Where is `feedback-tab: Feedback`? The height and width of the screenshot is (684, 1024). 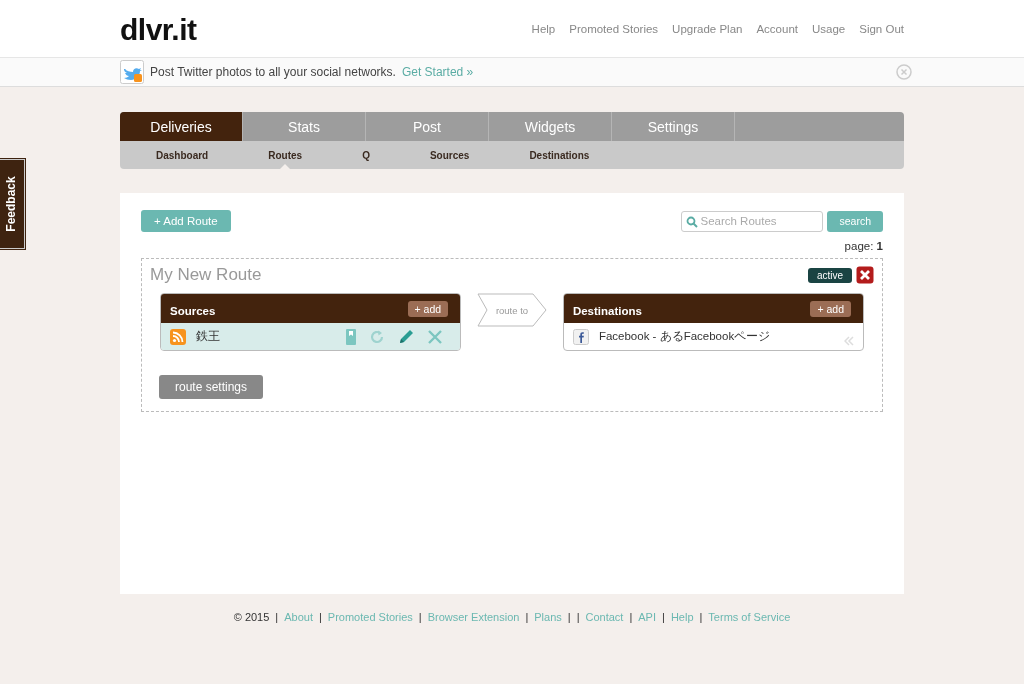
feedback-tab: Feedback is located at coordinates (12, 204).